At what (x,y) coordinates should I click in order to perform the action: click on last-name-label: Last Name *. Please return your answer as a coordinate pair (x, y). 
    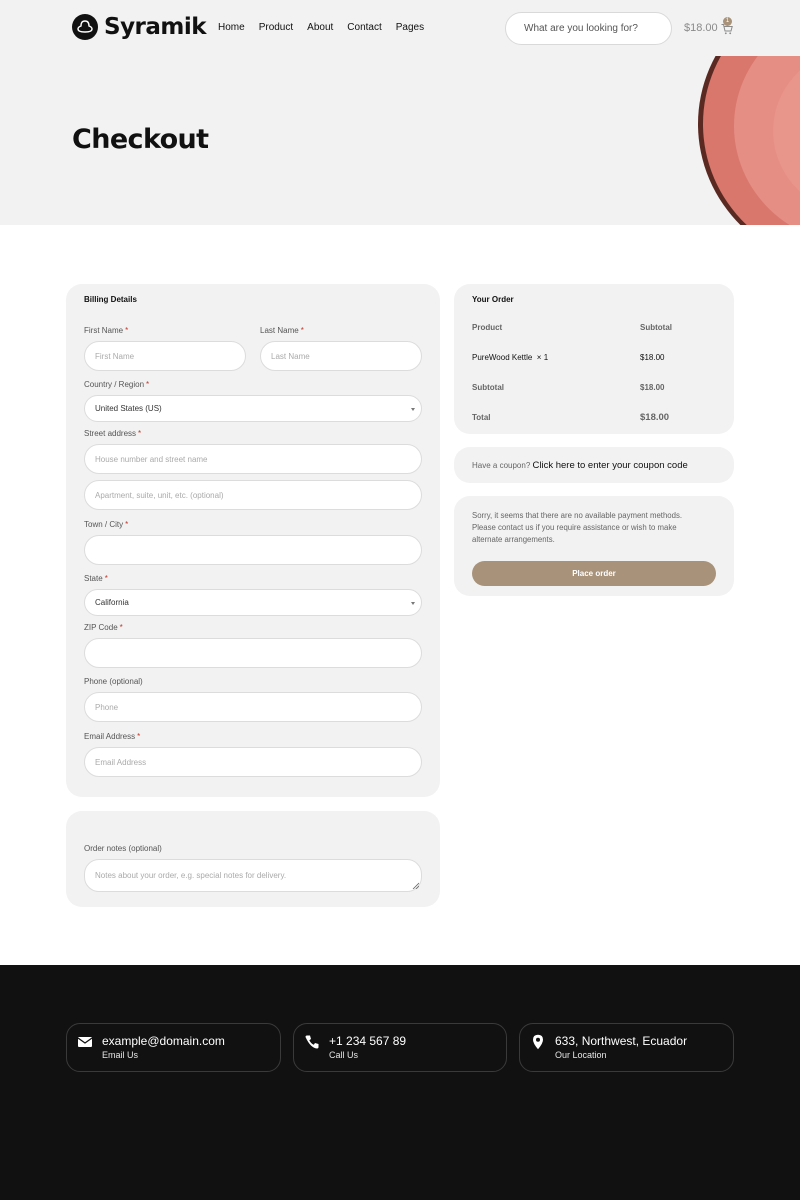
    Looking at the image, I should click on (282, 330).